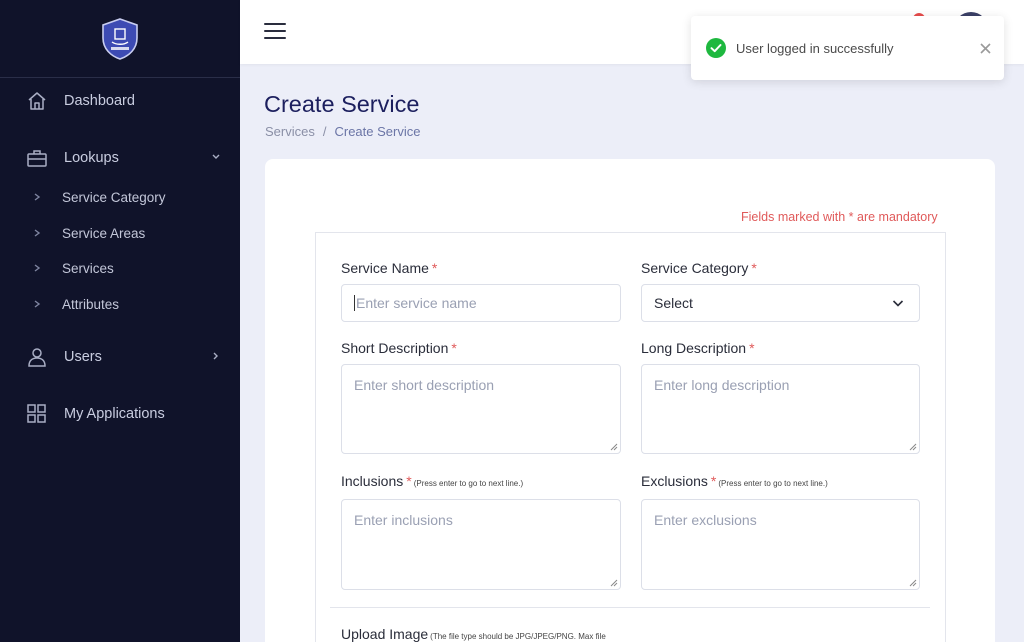 The height and width of the screenshot is (642, 1024). I want to click on breadcrumb-current: Create Service, so click(377, 131).